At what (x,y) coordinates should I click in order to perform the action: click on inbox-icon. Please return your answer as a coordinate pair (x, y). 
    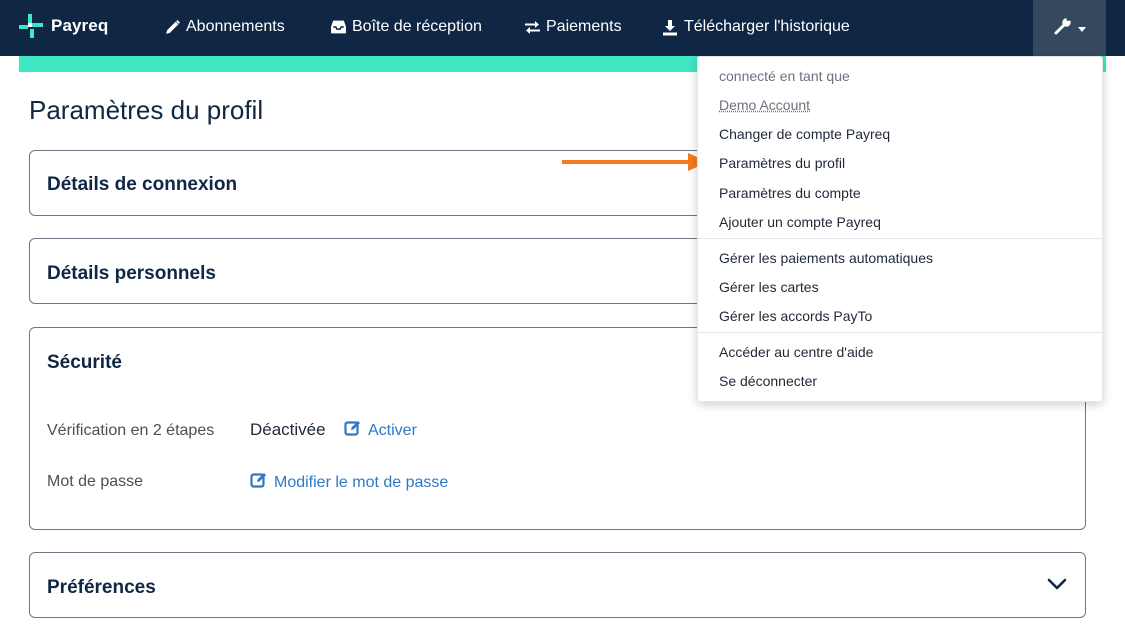
    Looking at the image, I should click on (338, 27).